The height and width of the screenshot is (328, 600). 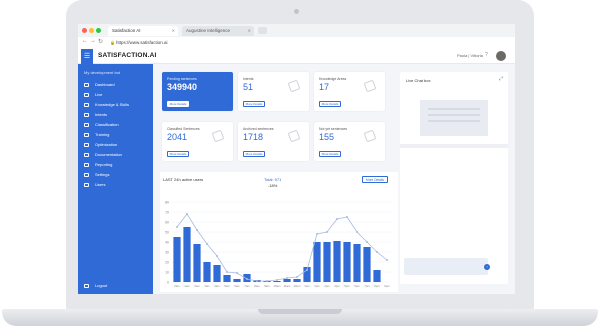 I want to click on brand-logo: SATISFACTION.AI, so click(x=127, y=55).